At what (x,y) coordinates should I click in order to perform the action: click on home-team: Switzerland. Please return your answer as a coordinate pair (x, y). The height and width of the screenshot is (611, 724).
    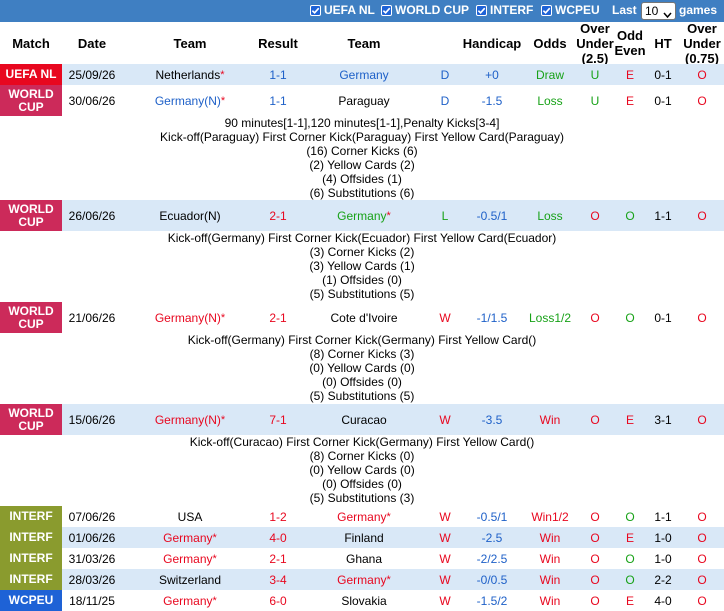
    Looking at the image, I should click on (190, 579).